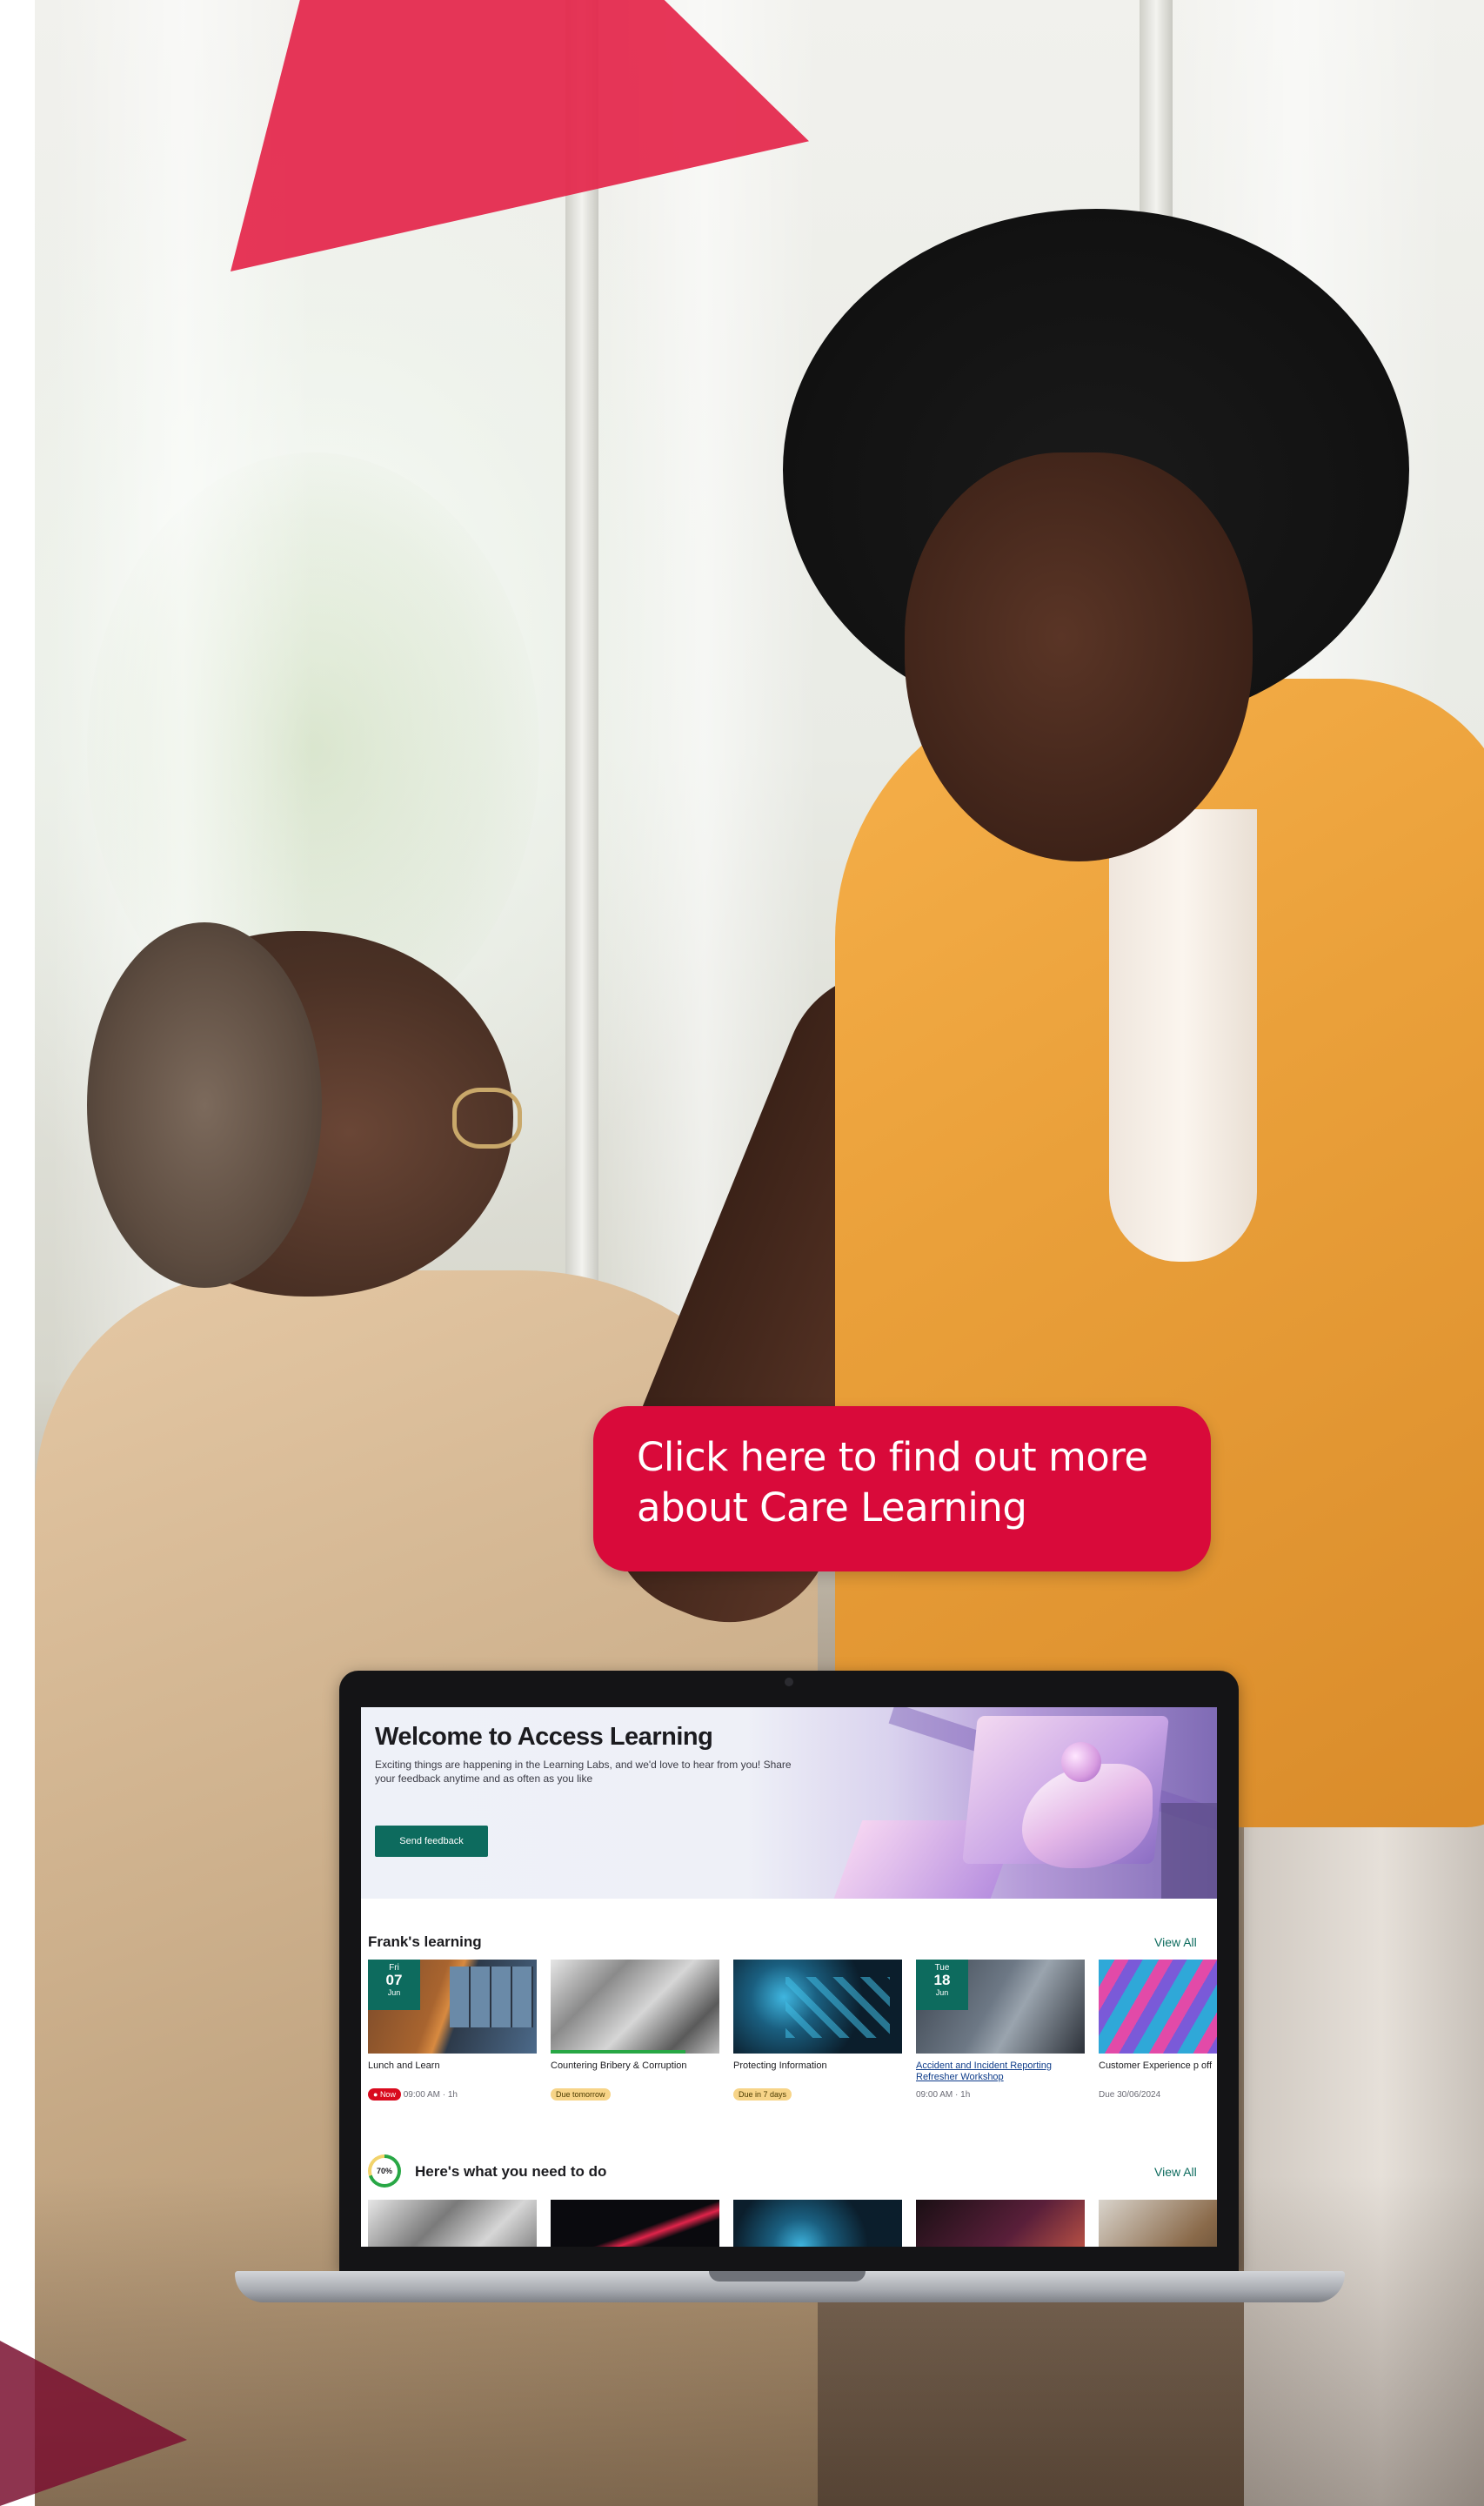 The height and width of the screenshot is (2506, 1484). What do you see at coordinates (635, 2095) in the screenshot?
I see `card-meta: Due tomorrow` at bounding box center [635, 2095].